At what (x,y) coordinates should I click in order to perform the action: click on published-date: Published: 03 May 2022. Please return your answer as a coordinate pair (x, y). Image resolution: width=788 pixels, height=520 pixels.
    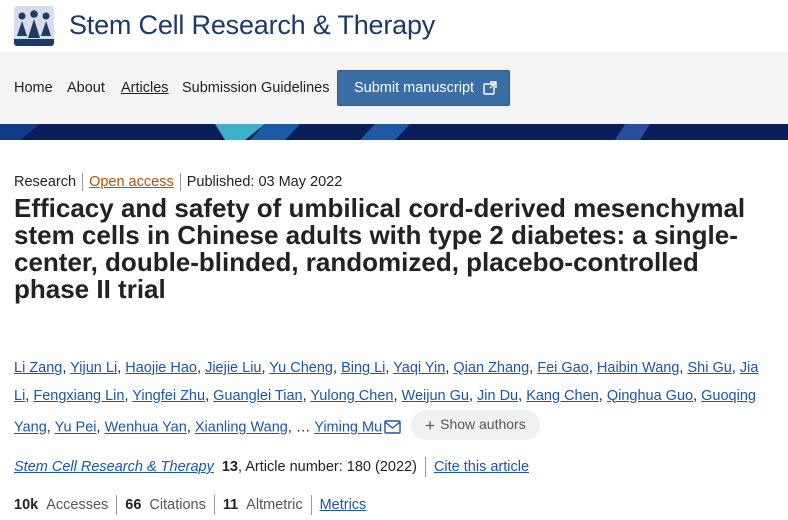
    Looking at the image, I should click on (264, 182).